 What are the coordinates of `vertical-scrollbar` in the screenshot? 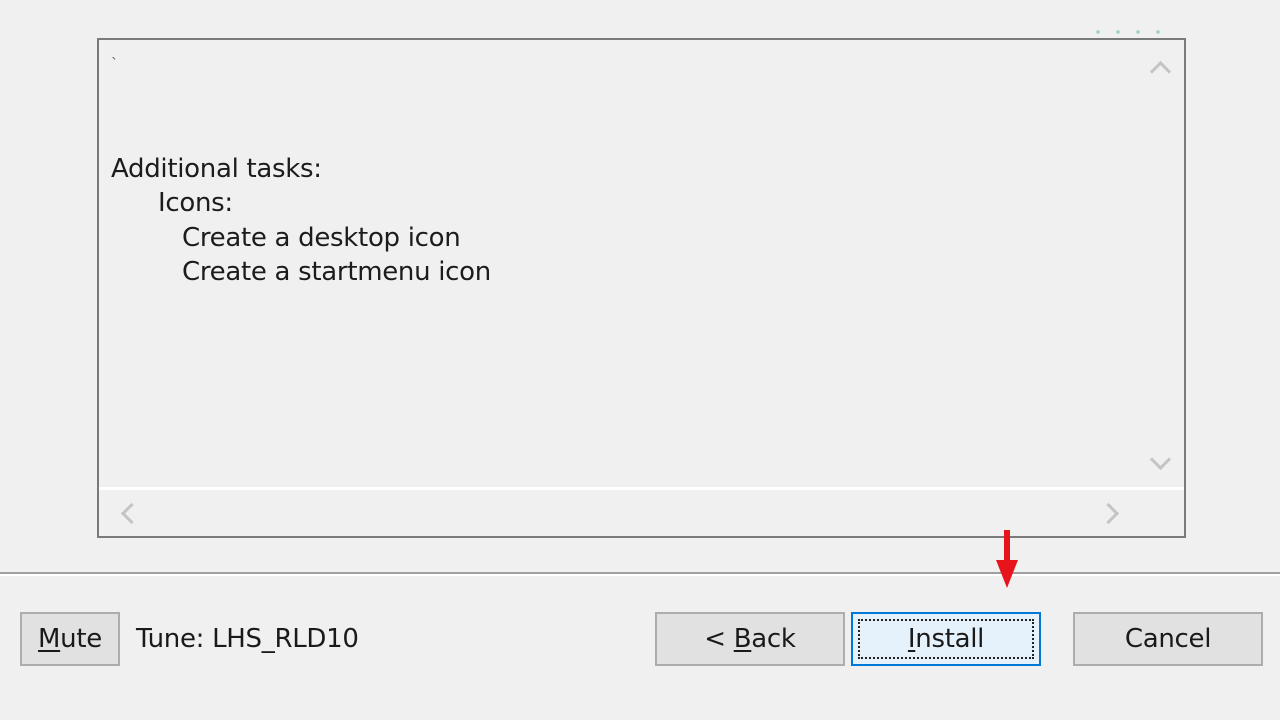 It's located at (1160, 264).